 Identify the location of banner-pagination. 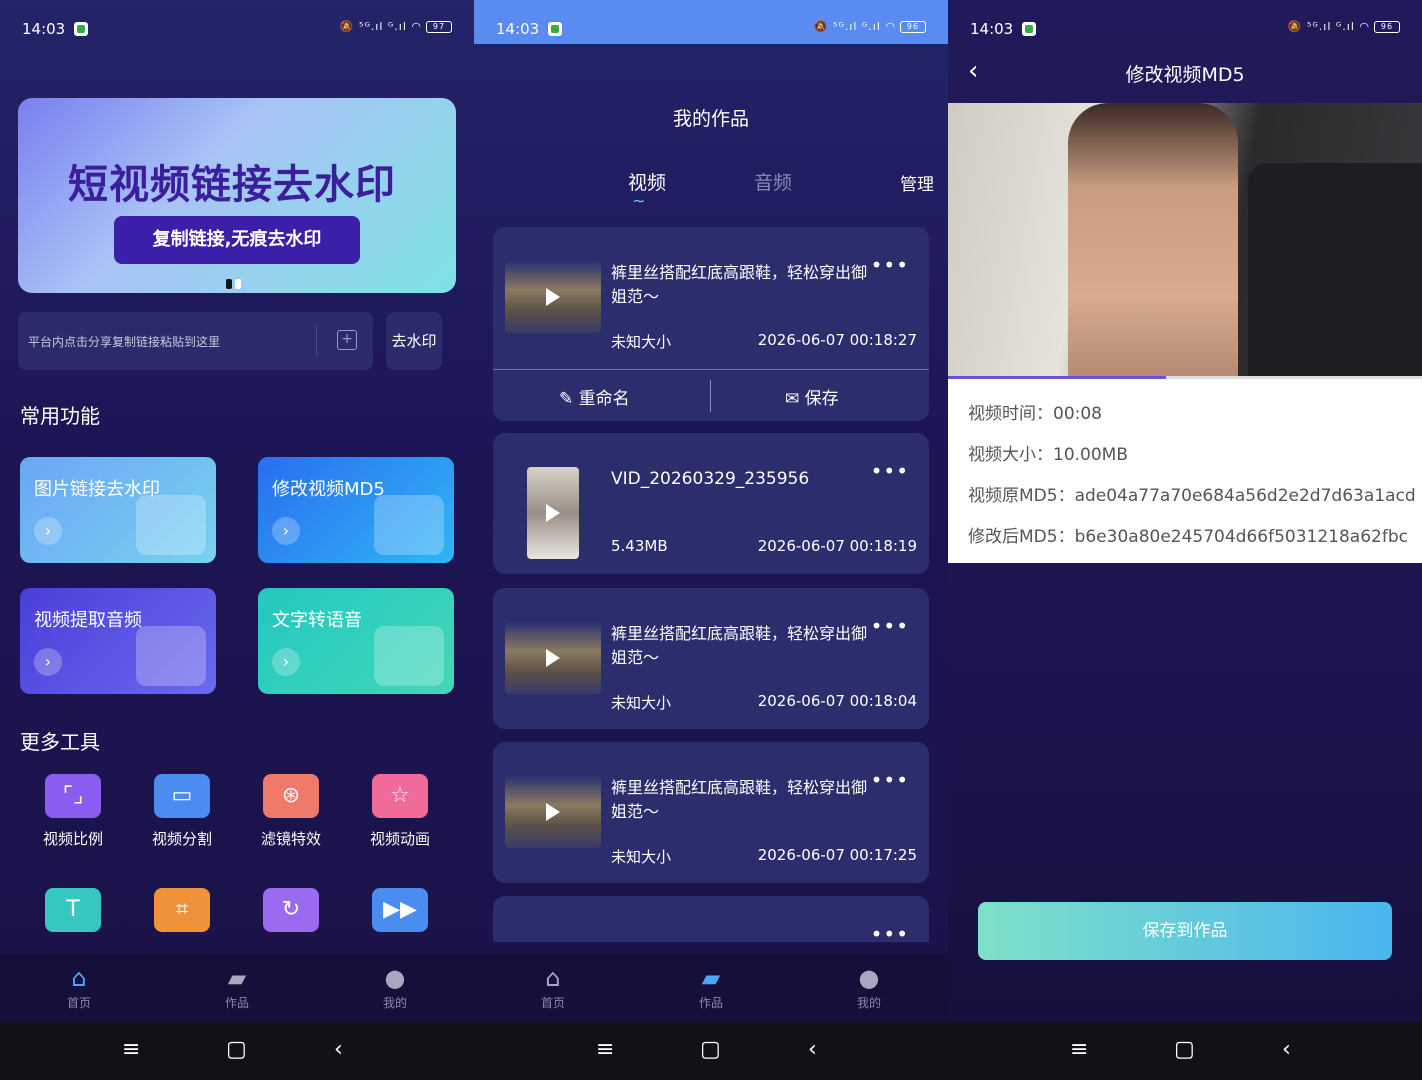
(235, 283).